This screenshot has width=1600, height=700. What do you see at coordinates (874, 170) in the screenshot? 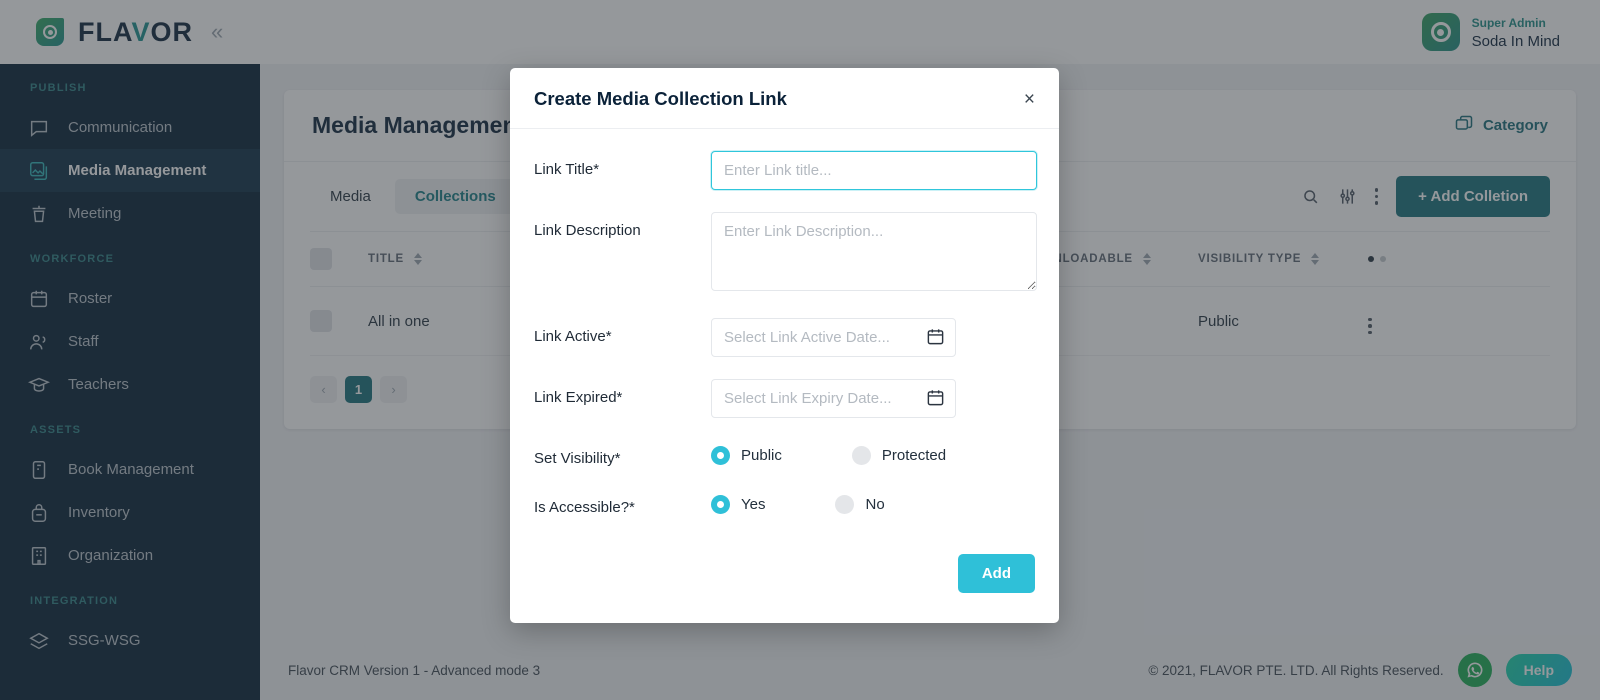
I see `link-title-input` at bounding box center [874, 170].